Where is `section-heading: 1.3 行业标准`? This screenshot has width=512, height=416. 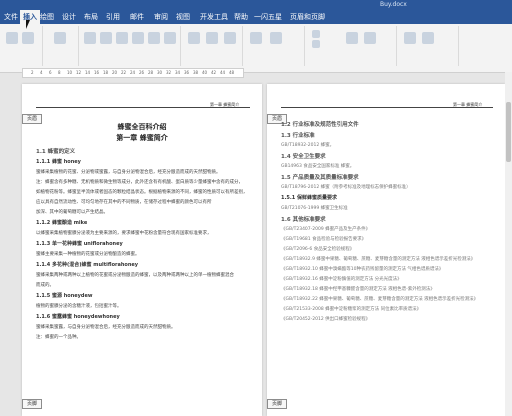
section-heading: 1.3 行业标准 is located at coordinates (298, 136).